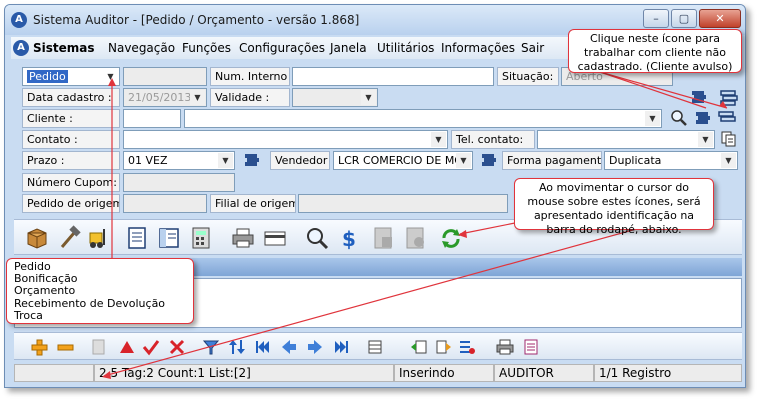  What do you see at coordinates (419, 347) in the screenshot?
I see `import-icon` at bounding box center [419, 347].